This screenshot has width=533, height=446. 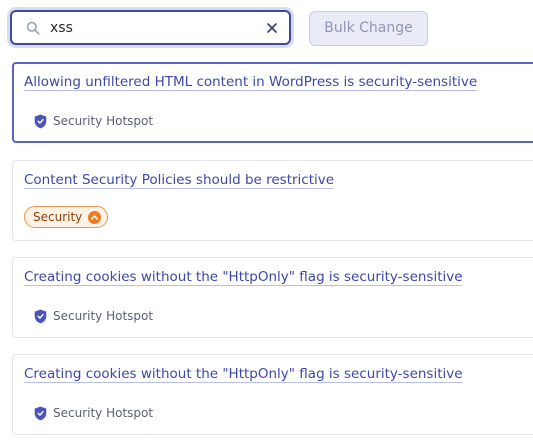 I want to click on chevron-up-icon, so click(x=95, y=217).